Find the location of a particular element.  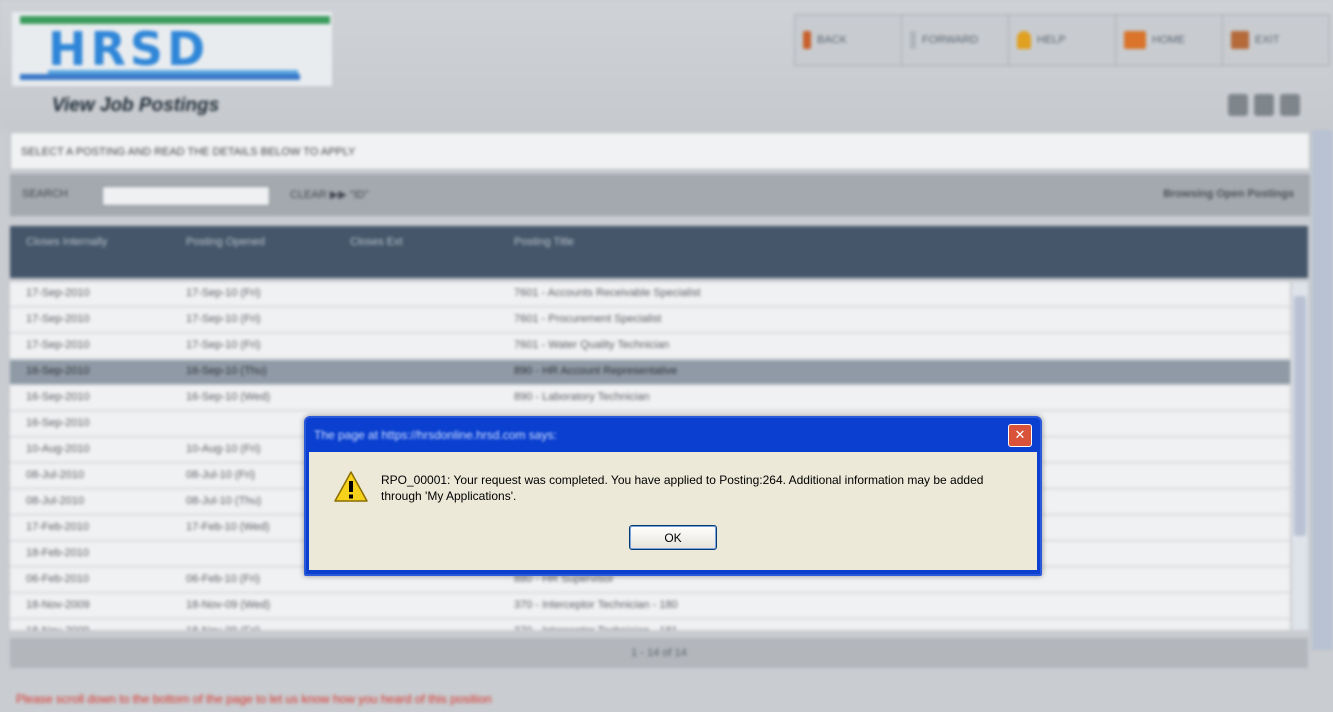

col-closes-internally: Closes Internally is located at coordinates (66, 242).